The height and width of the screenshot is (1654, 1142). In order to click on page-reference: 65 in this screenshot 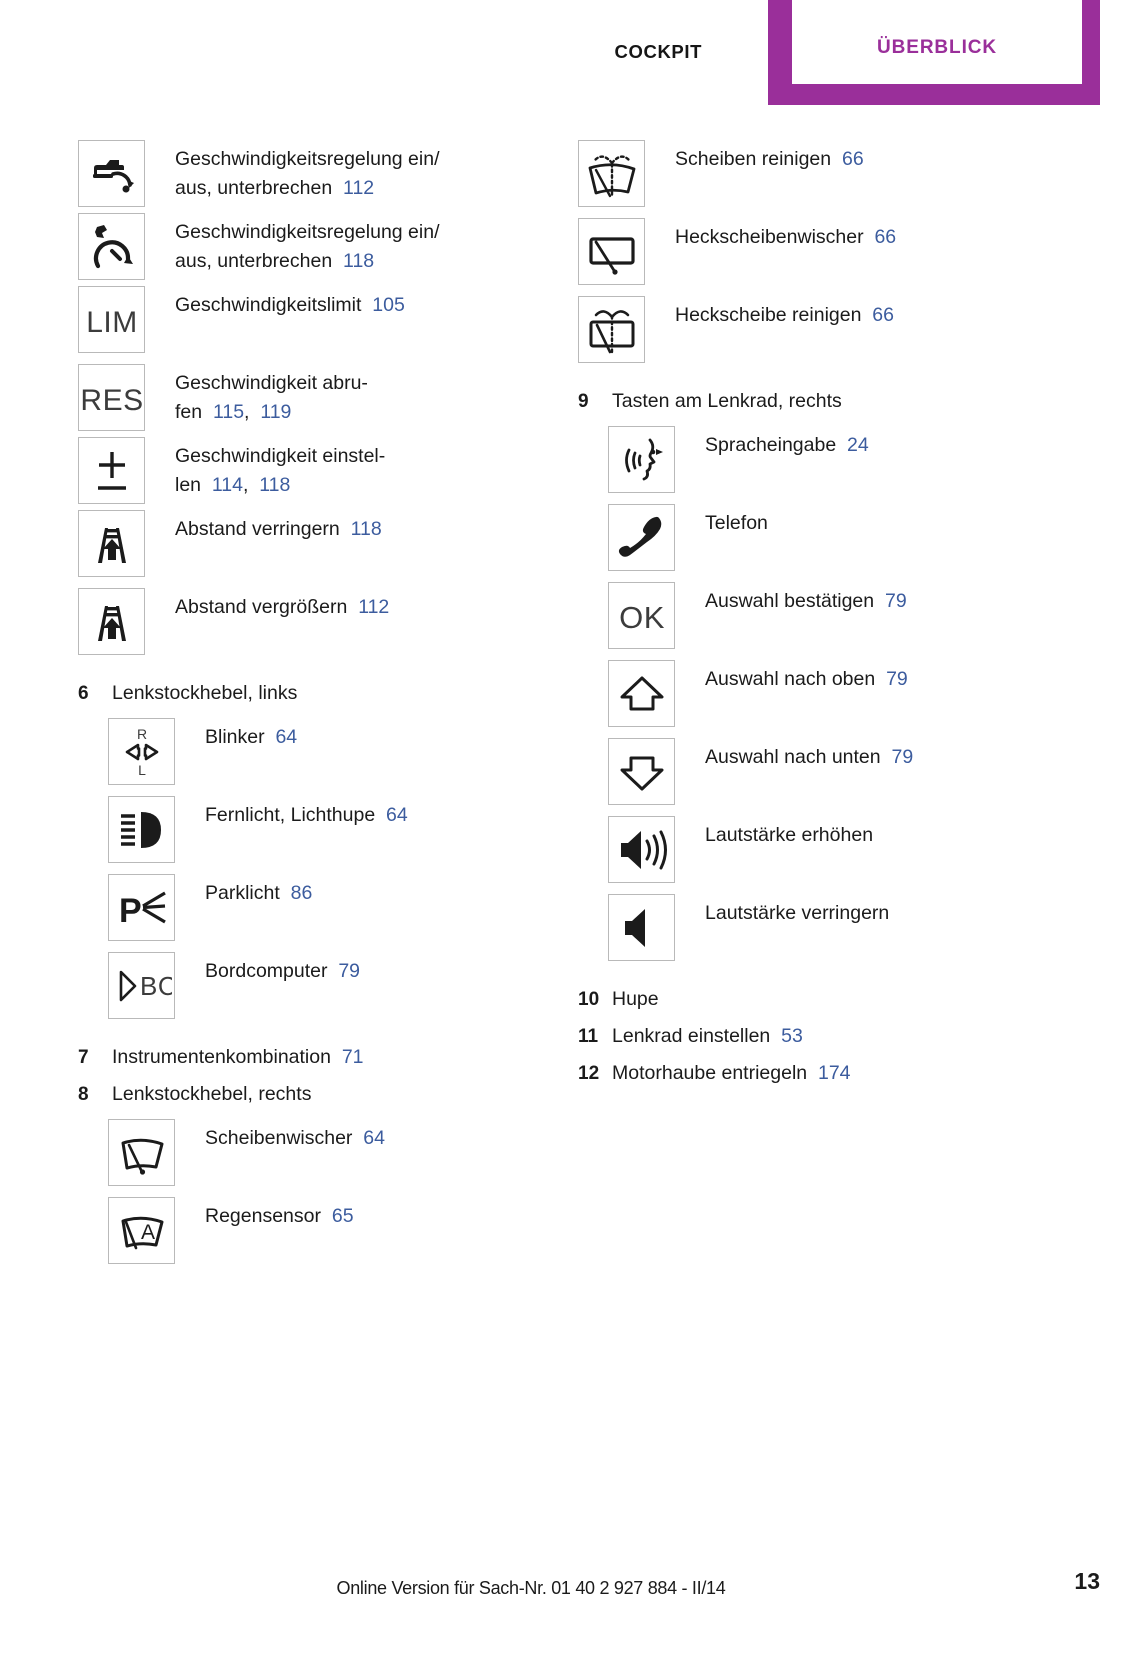, I will do `click(343, 1216)`.